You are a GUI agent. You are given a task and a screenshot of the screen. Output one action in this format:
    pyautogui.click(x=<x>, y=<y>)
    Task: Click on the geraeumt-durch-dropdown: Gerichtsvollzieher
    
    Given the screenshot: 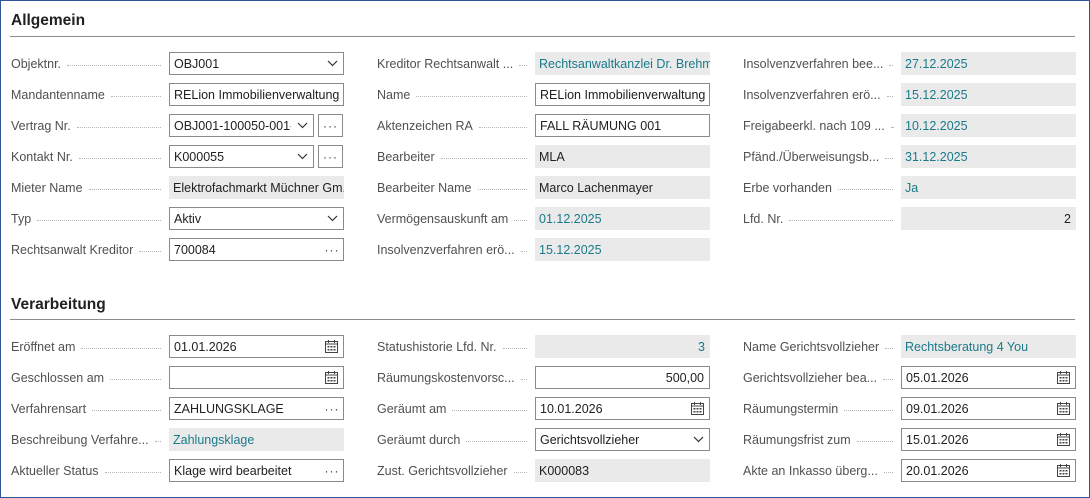 What is the action you would take?
    pyautogui.click(x=622, y=439)
    